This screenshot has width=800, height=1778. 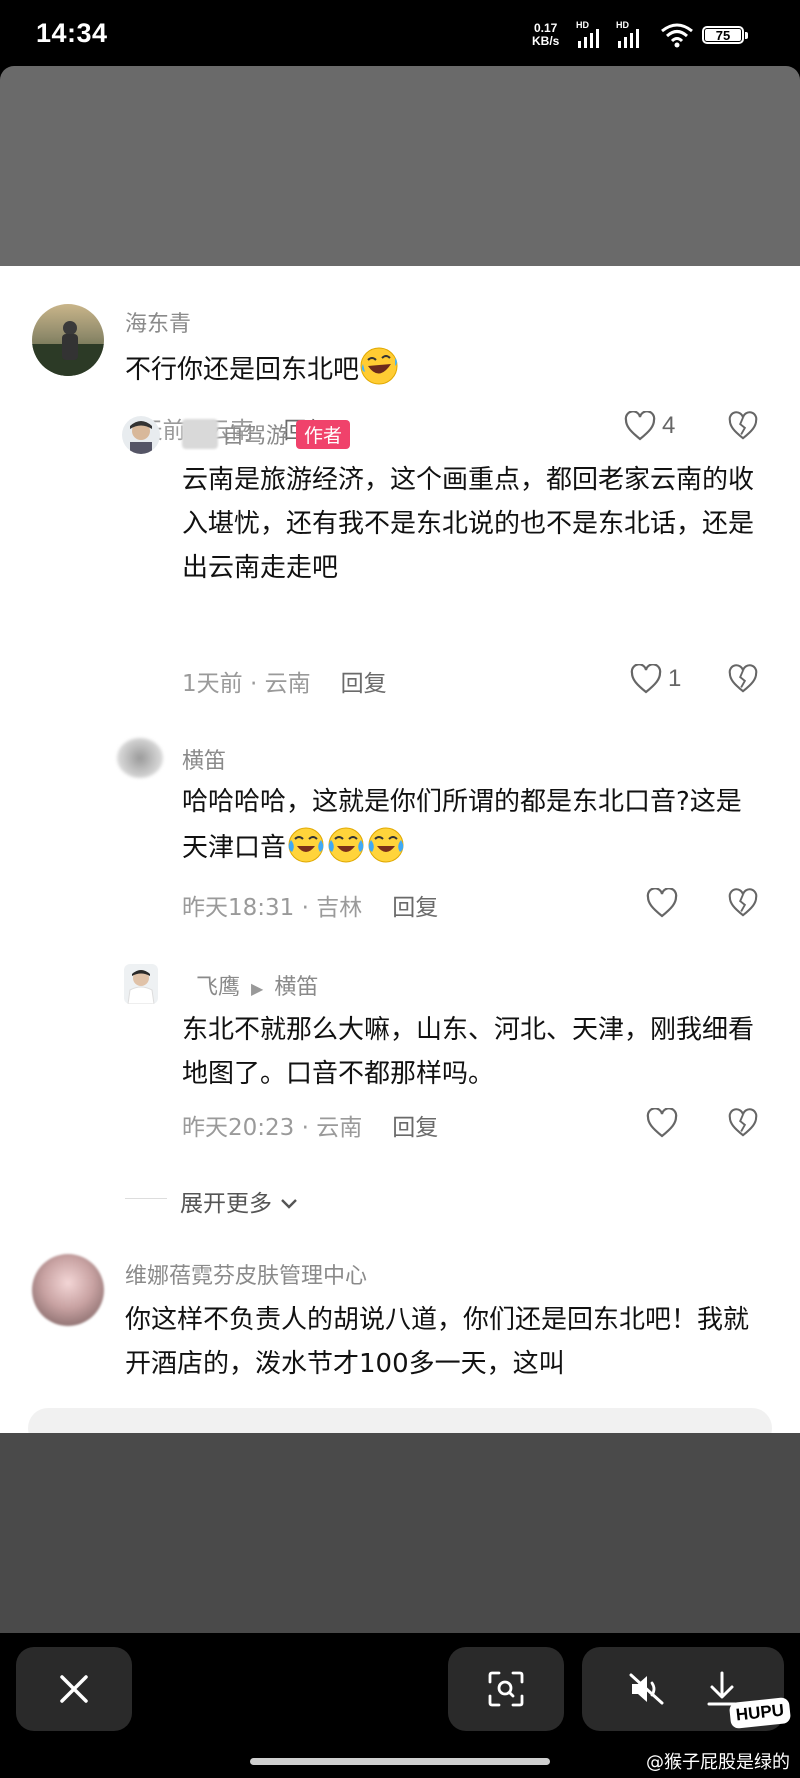 What do you see at coordinates (239, 1201) in the screenshot?
I see `expand-more-button: 展开更多` at bounding box center [239, 1201].